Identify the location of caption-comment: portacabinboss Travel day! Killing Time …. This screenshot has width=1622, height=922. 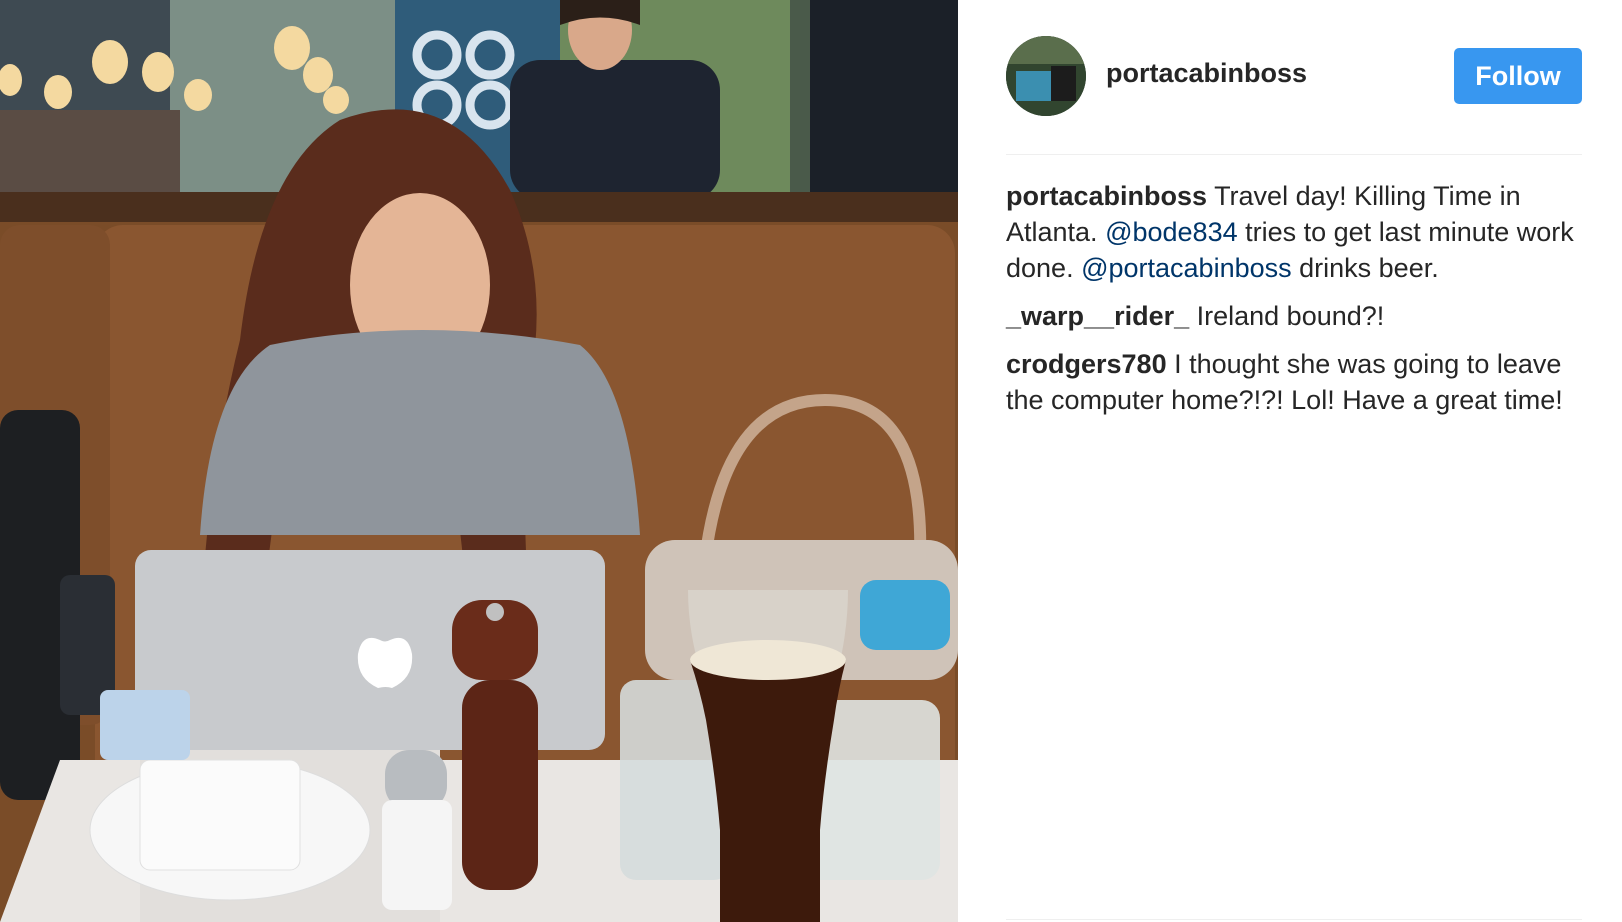
(1296, 232).